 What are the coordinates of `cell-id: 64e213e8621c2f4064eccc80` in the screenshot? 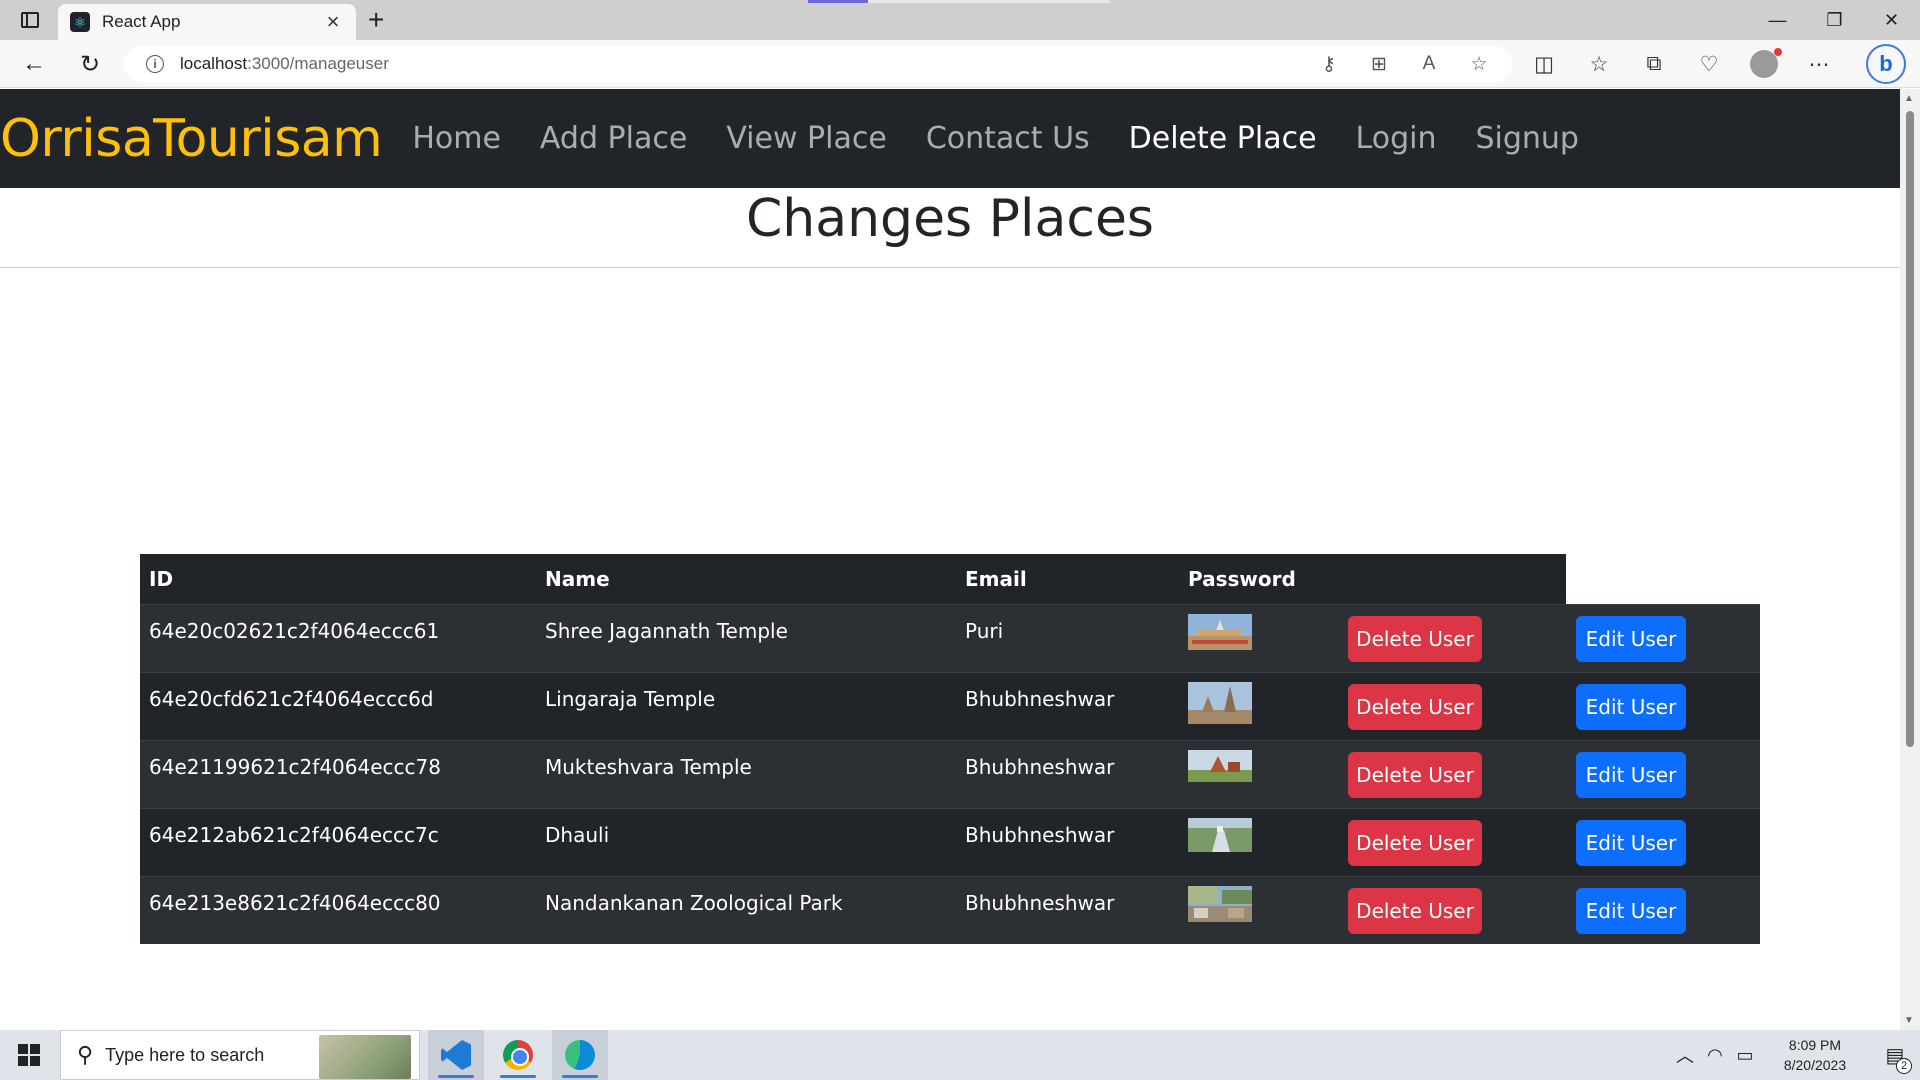 It's located at (295, 903).